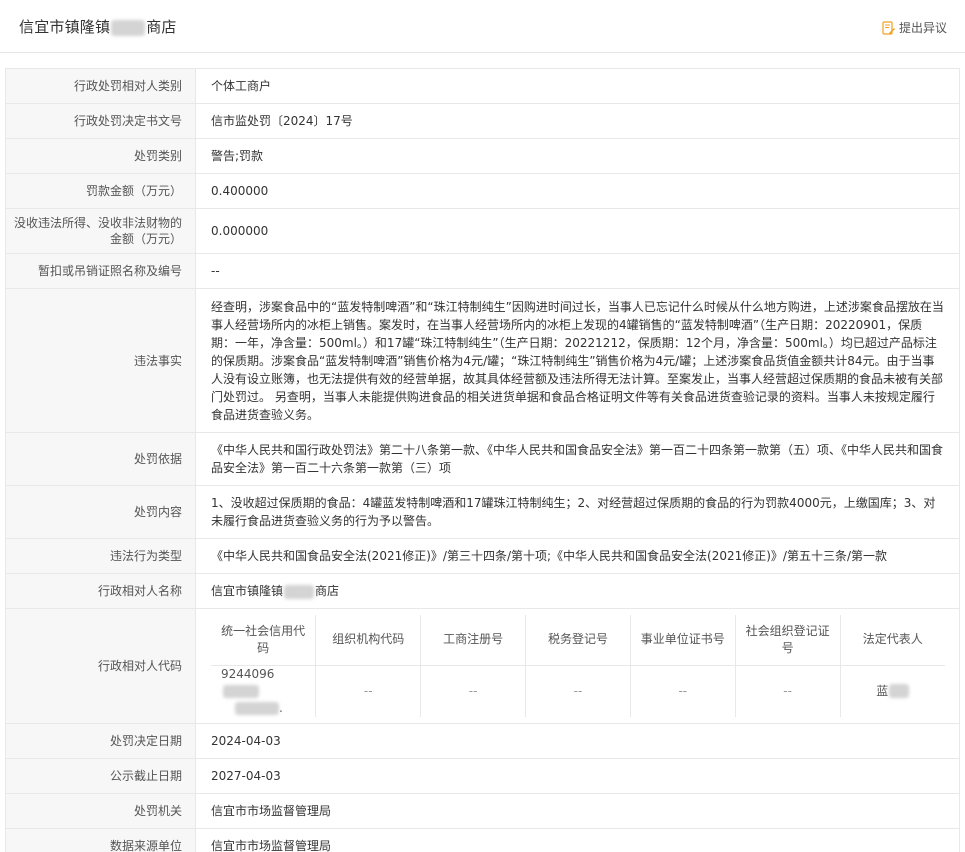 The height and width of the screenshot is (852, 965). What do you see at coordinates (100, 810) in the screenshot?
I see `row-label: 处罚机关` at bounding box center [100, 810].